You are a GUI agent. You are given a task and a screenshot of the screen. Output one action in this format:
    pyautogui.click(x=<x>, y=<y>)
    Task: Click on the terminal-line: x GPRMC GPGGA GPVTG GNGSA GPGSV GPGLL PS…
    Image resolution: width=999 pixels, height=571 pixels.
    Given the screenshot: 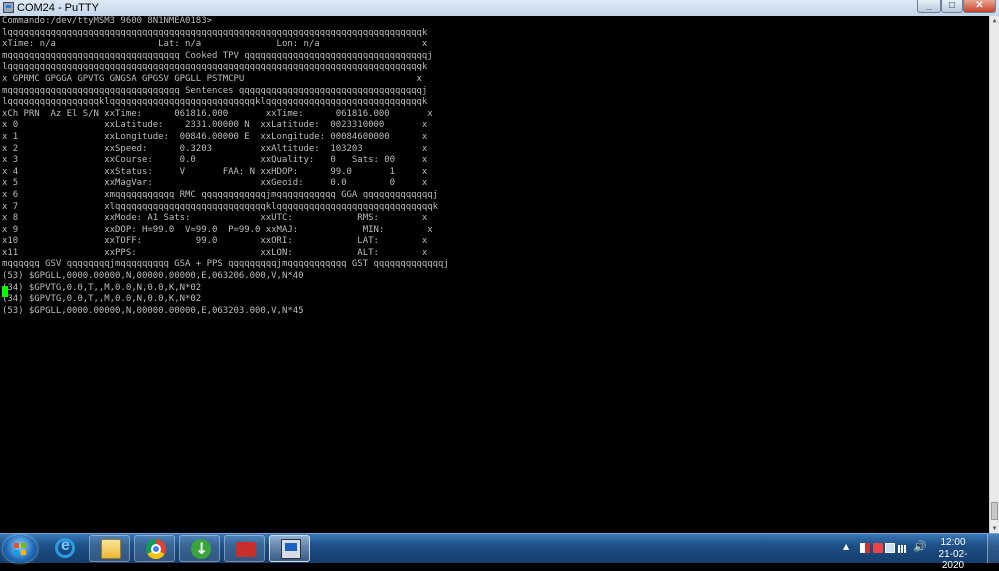 What is the action you would take?
    pyautogui.click(x=212, y=78)
    